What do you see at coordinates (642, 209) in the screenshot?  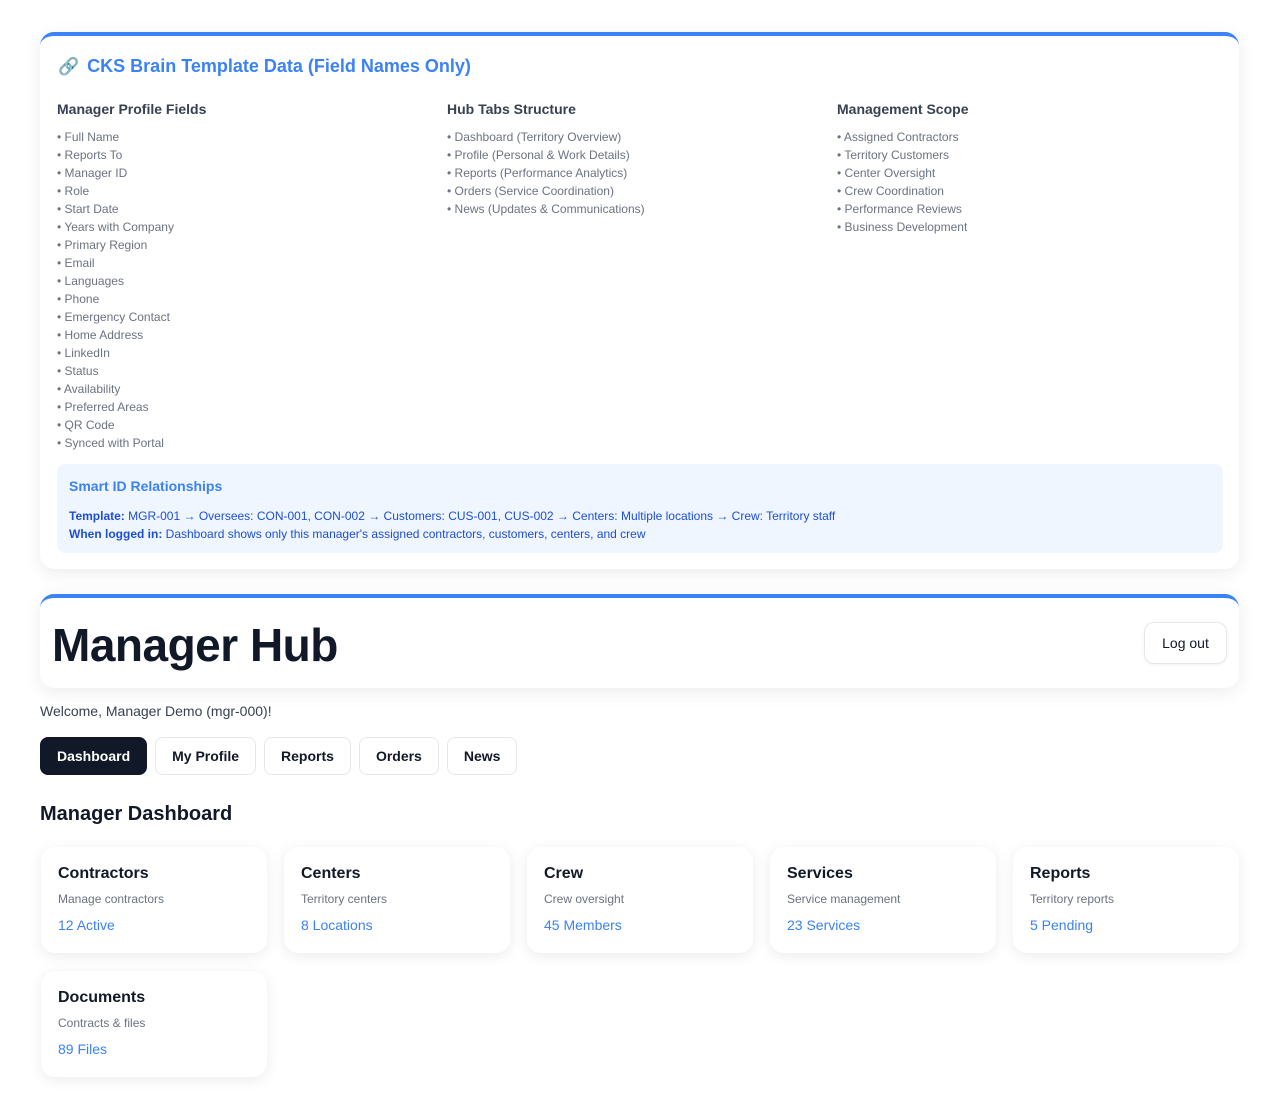 I see `list-item: News (Updates & Communications)` at bounding box center [642, 209].